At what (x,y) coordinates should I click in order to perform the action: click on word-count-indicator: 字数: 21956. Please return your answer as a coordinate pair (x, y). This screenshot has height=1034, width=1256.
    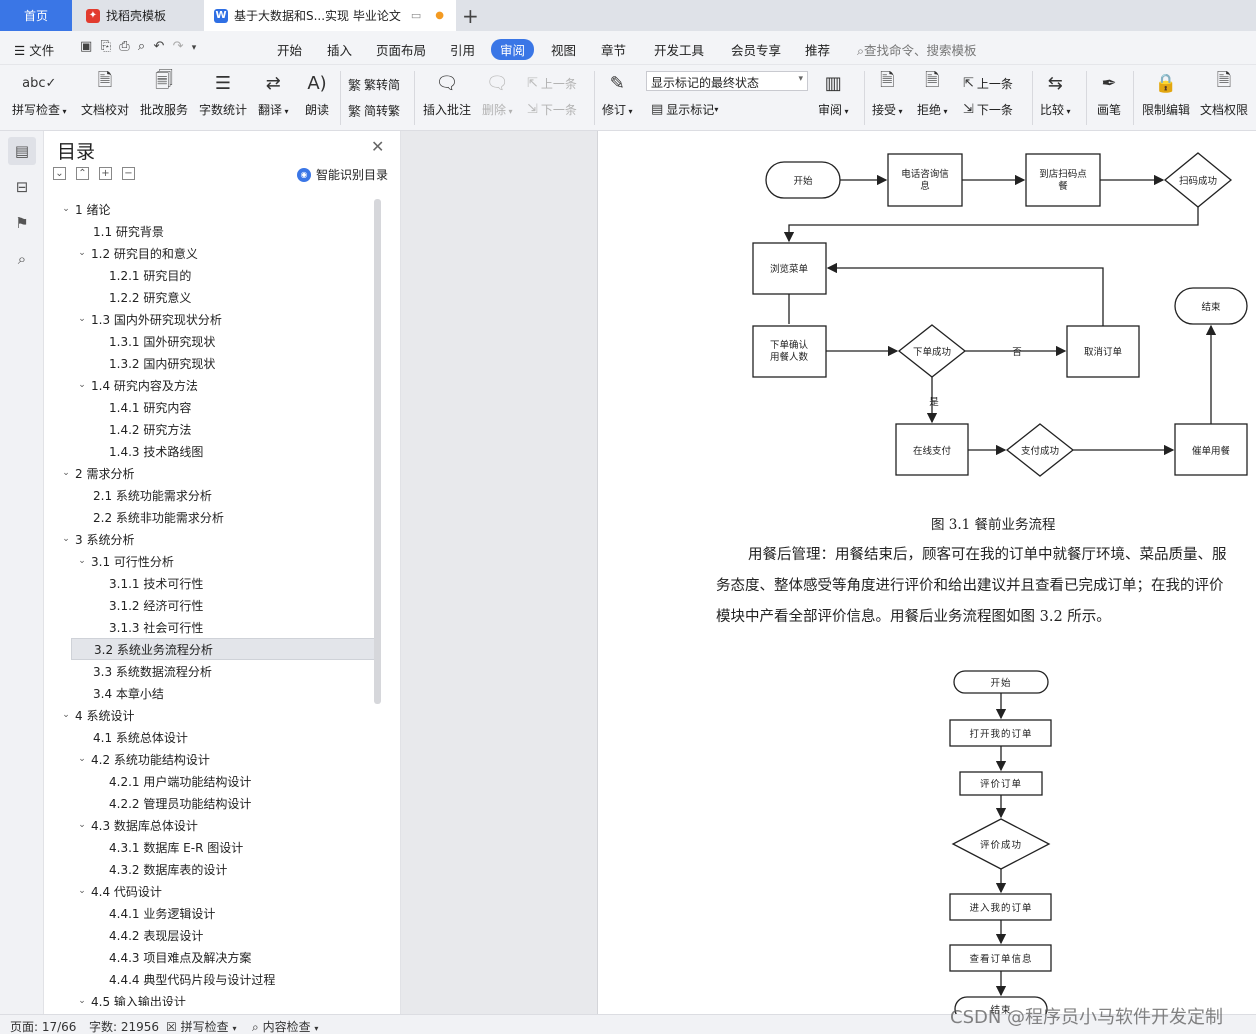
    Looking at the image, I should click on (124, 1026).